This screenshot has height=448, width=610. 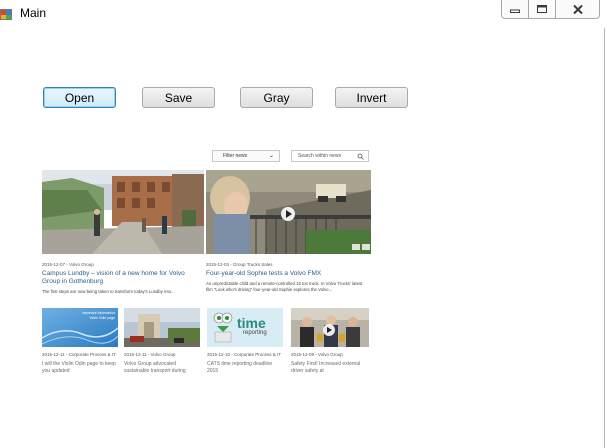 What do you see at coordinates (276, 97) in the screenshot?
I see `gray-button: Gray` at bounding box center [276, 97].